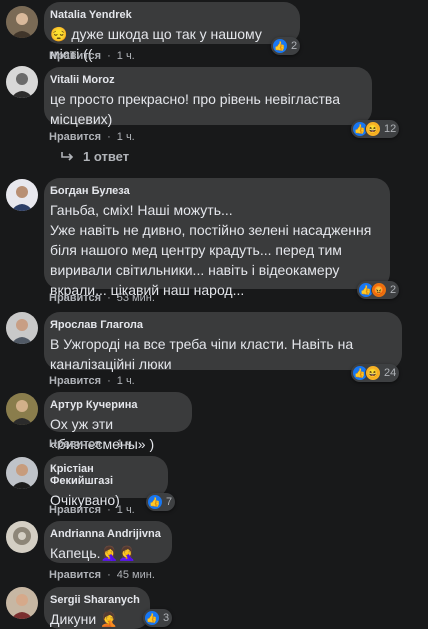 Image resolution: width=428 pixels, height=629 pixels. I want to click on reactions-count: 24, so click(390, 373).